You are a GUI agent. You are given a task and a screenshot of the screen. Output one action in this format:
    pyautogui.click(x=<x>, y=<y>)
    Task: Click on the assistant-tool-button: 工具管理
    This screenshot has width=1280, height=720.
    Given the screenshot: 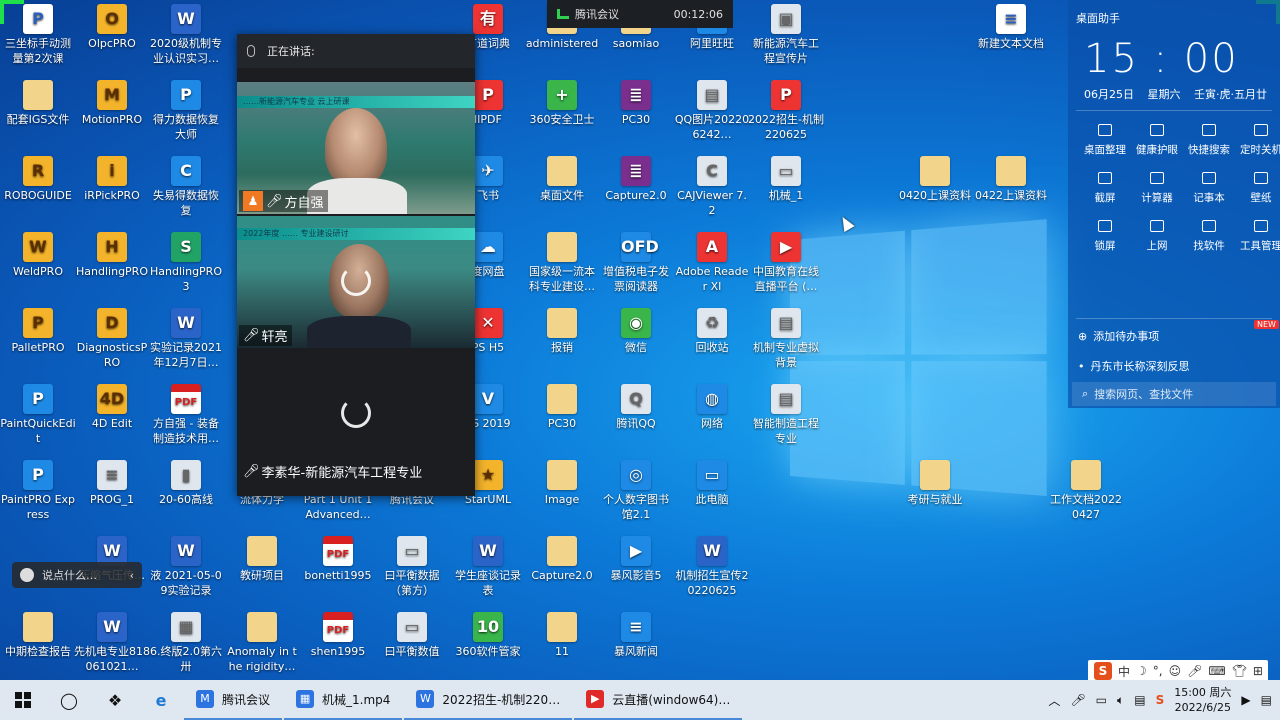 What is the action you would take?
    pyautogui.click(x=1257, y=236)
    